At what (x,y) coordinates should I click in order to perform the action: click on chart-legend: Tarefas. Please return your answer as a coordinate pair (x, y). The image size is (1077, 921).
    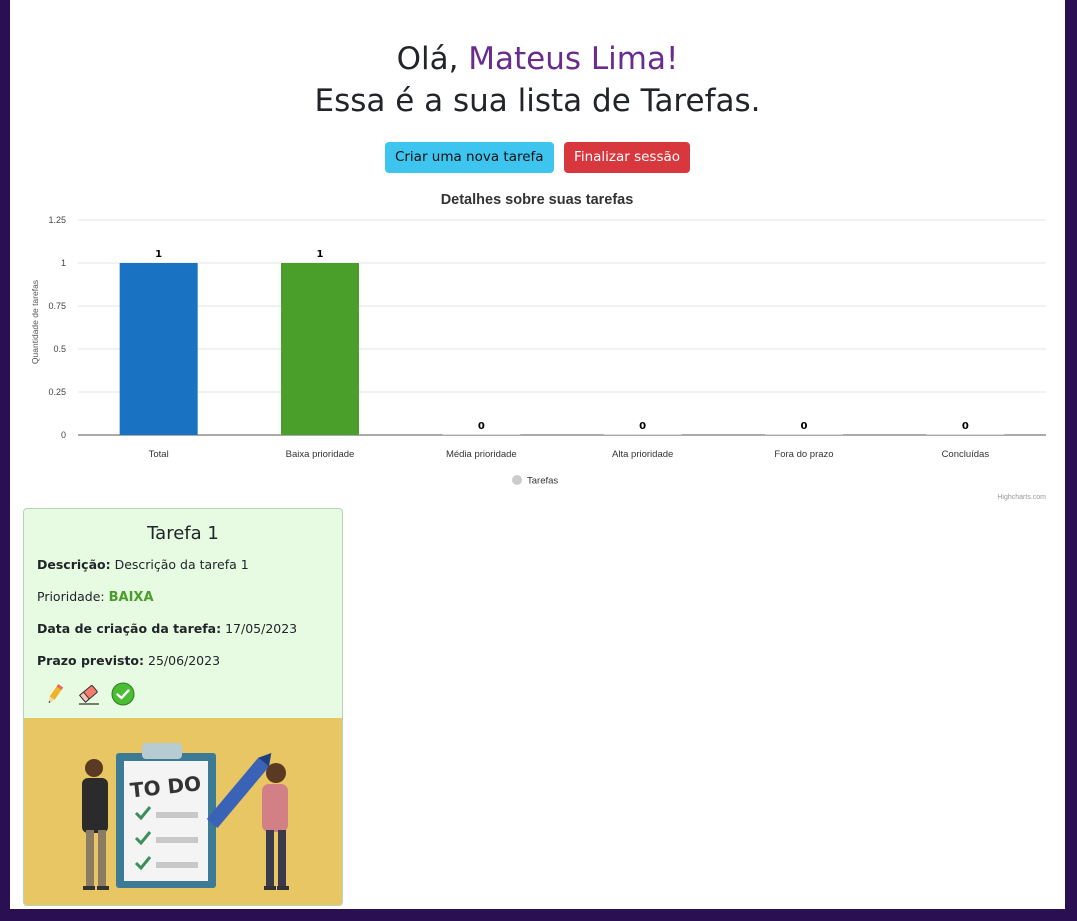
    Looking at the image, I should click on (535, 481).